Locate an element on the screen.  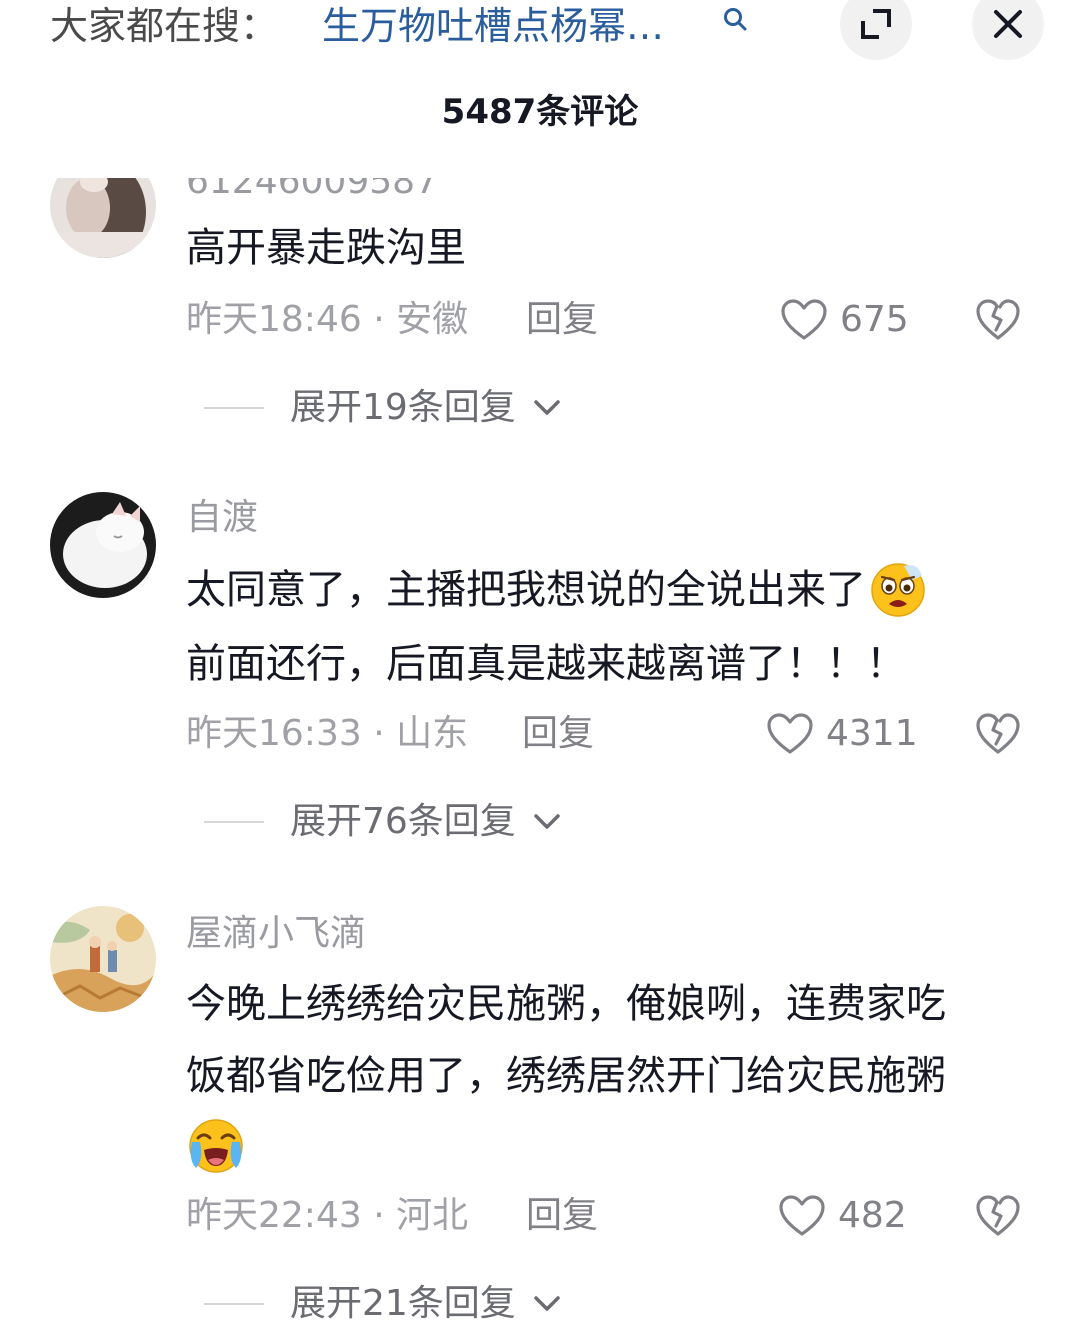
search-icon is located at coordinates (735, 19).